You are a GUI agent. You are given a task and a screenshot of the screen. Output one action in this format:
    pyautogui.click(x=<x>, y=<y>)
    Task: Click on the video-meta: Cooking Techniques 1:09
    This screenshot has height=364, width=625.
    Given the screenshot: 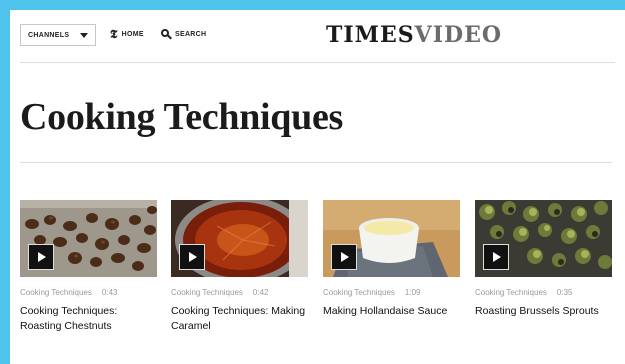 What is the action you would take?
    pyautogui.click(x=371, y=292)
    